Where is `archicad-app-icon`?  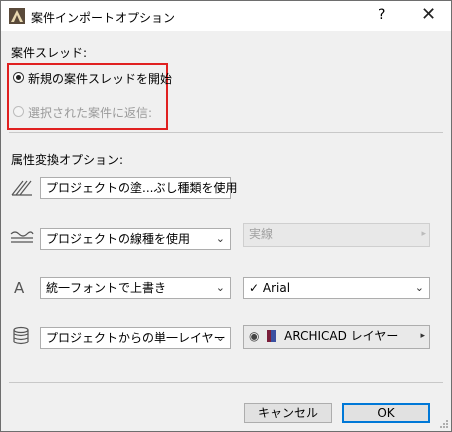 archicad-app-icon is located at coordinates (17, 16).